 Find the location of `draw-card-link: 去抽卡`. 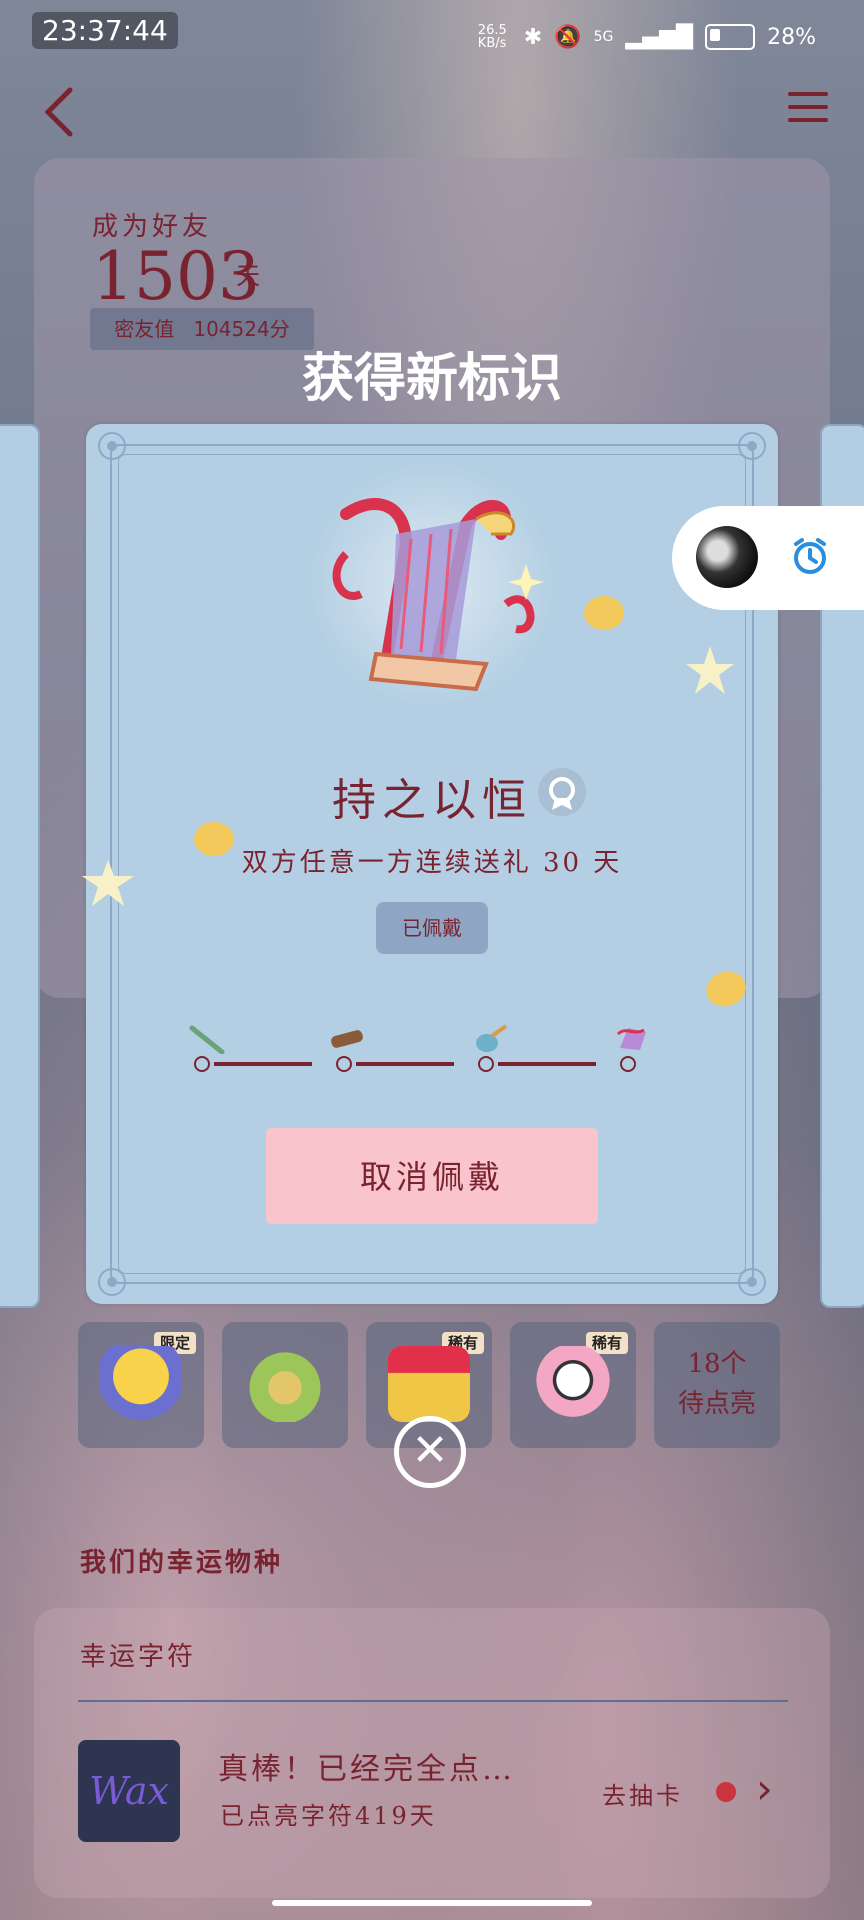

draw-card-link: 去抽卡 is located at coordinates (642, 1793).